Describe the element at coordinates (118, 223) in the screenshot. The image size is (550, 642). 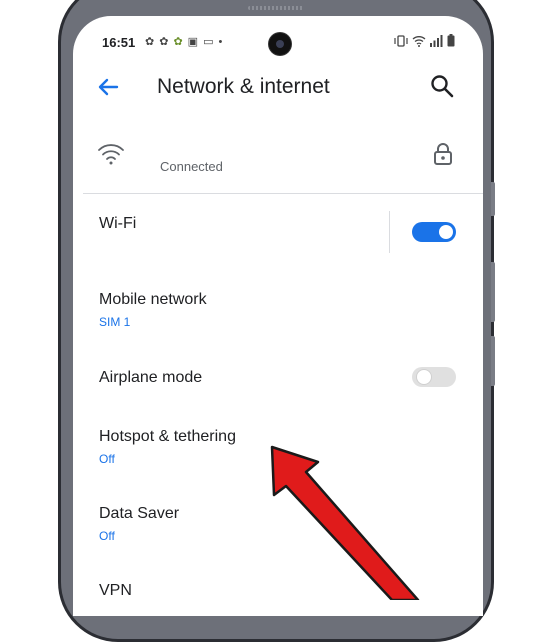
I see `setting-title: Wi-Fi` at that location.